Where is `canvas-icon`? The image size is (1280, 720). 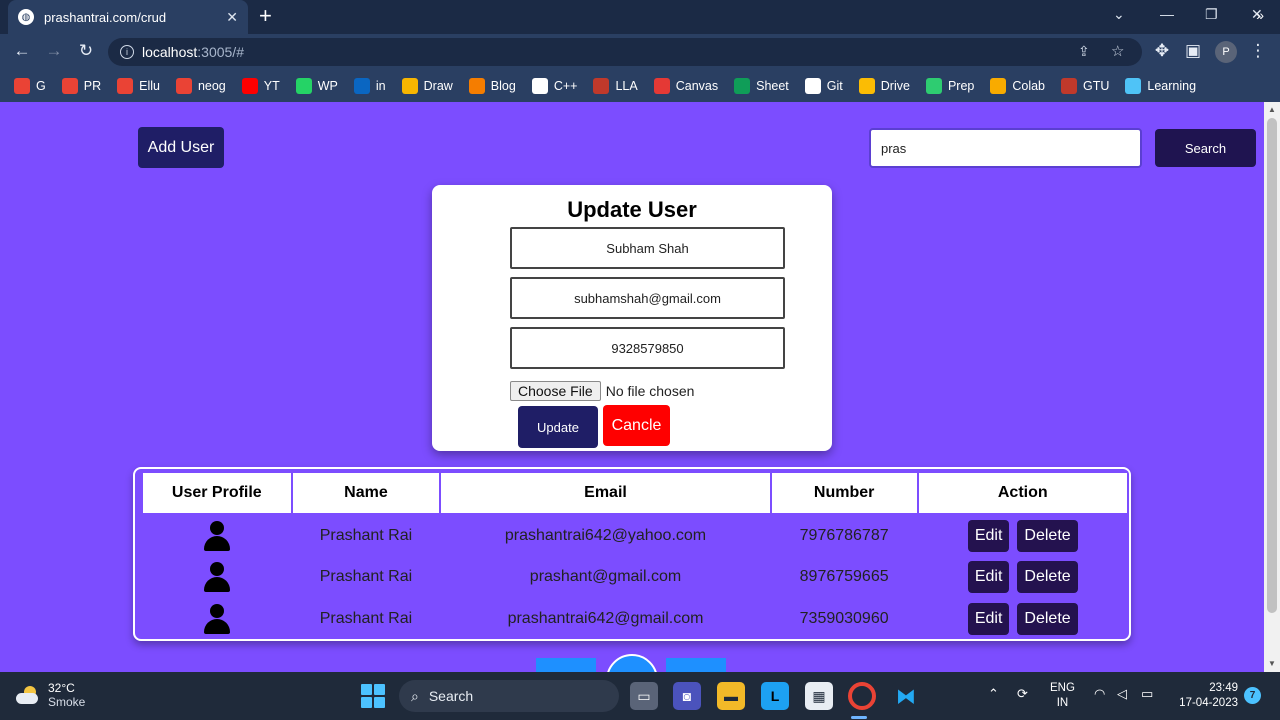 canvas-icon is located at coordinates (661, 86).